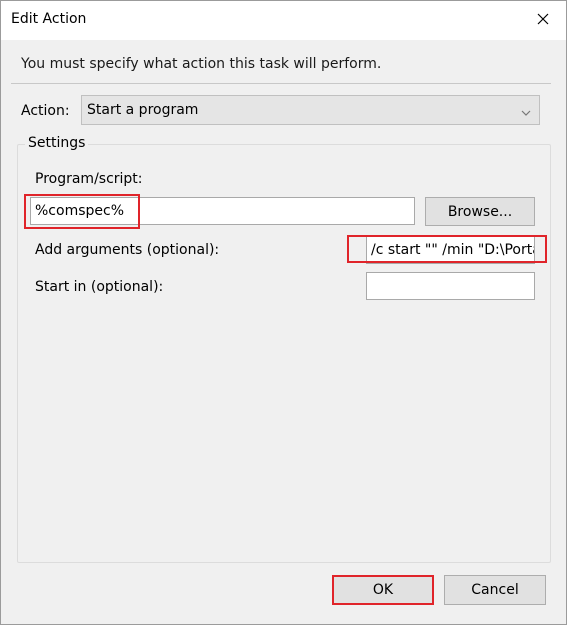 This screenshot has height=625, width=567. I want to click on close-icon, so click(543, 21).